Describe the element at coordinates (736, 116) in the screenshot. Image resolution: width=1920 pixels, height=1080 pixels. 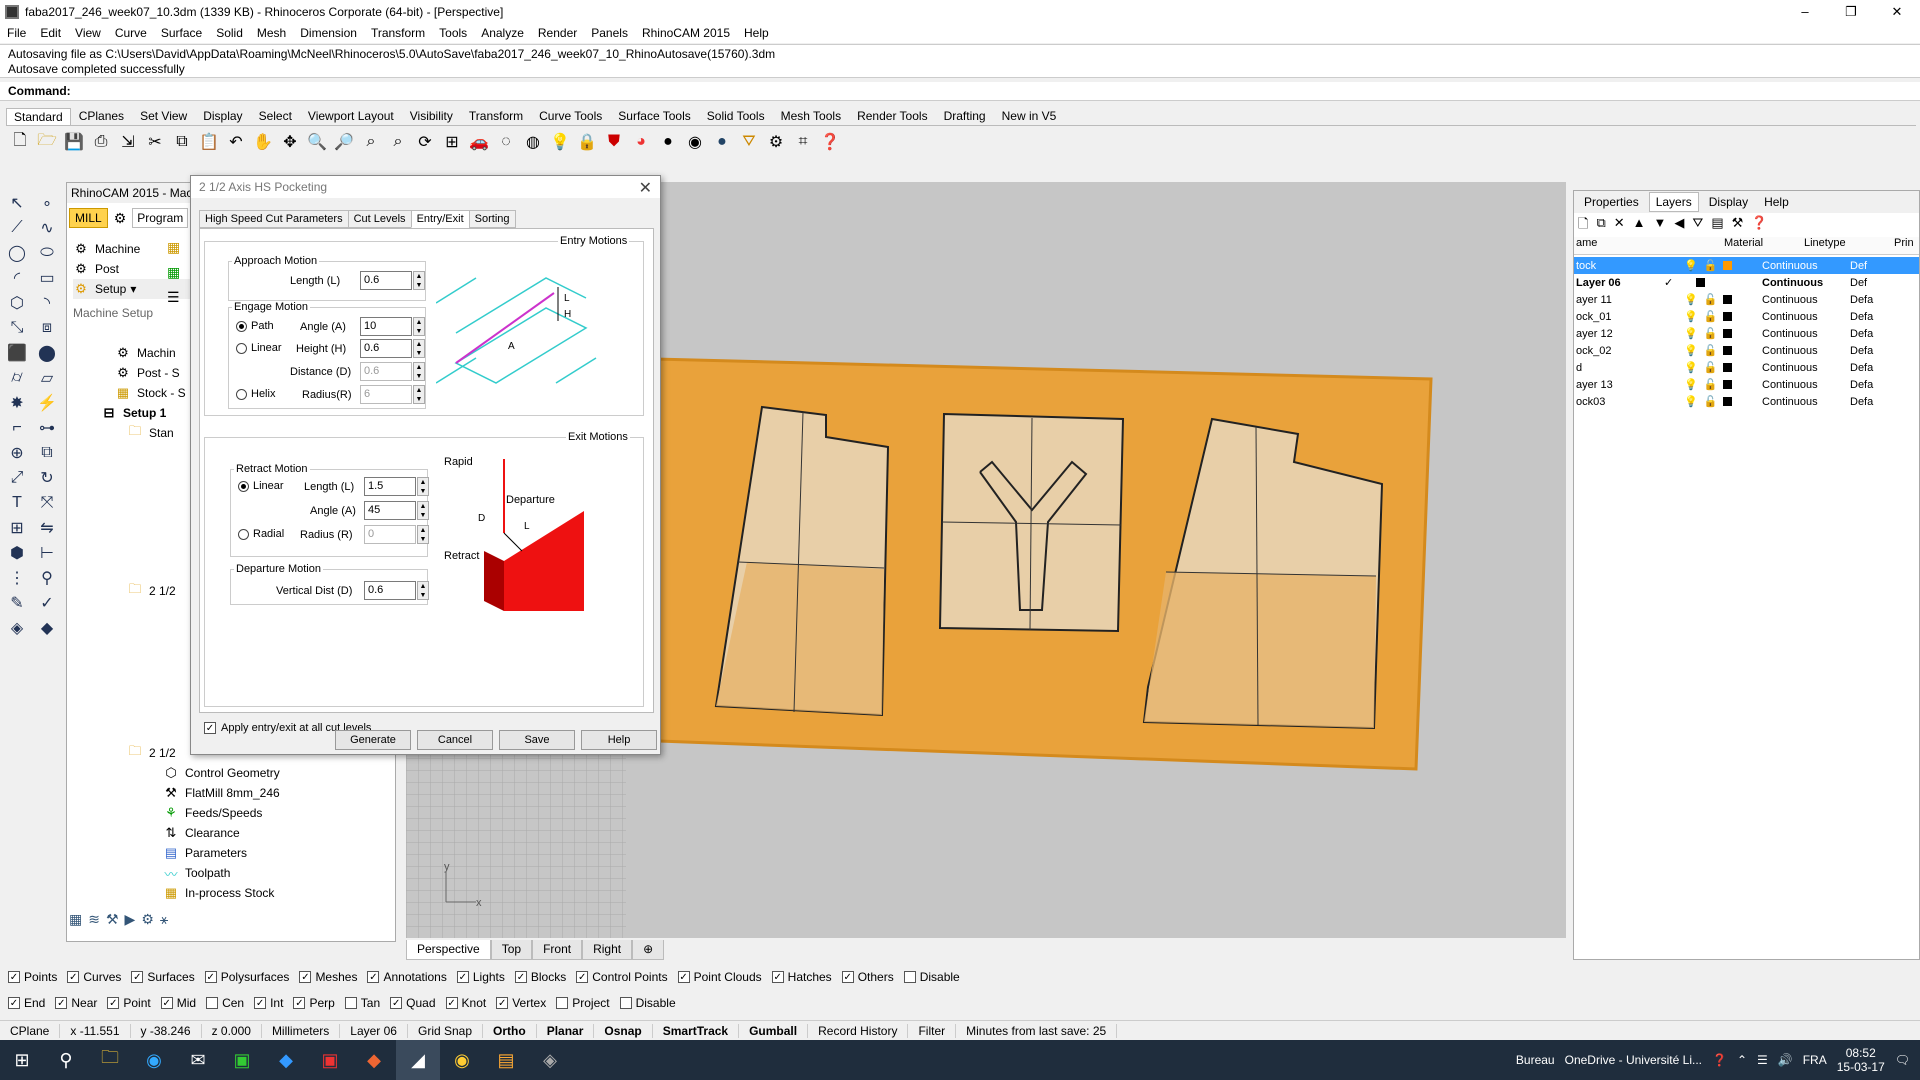
I see `tab-solid-tools: Solid Tools` at that location.